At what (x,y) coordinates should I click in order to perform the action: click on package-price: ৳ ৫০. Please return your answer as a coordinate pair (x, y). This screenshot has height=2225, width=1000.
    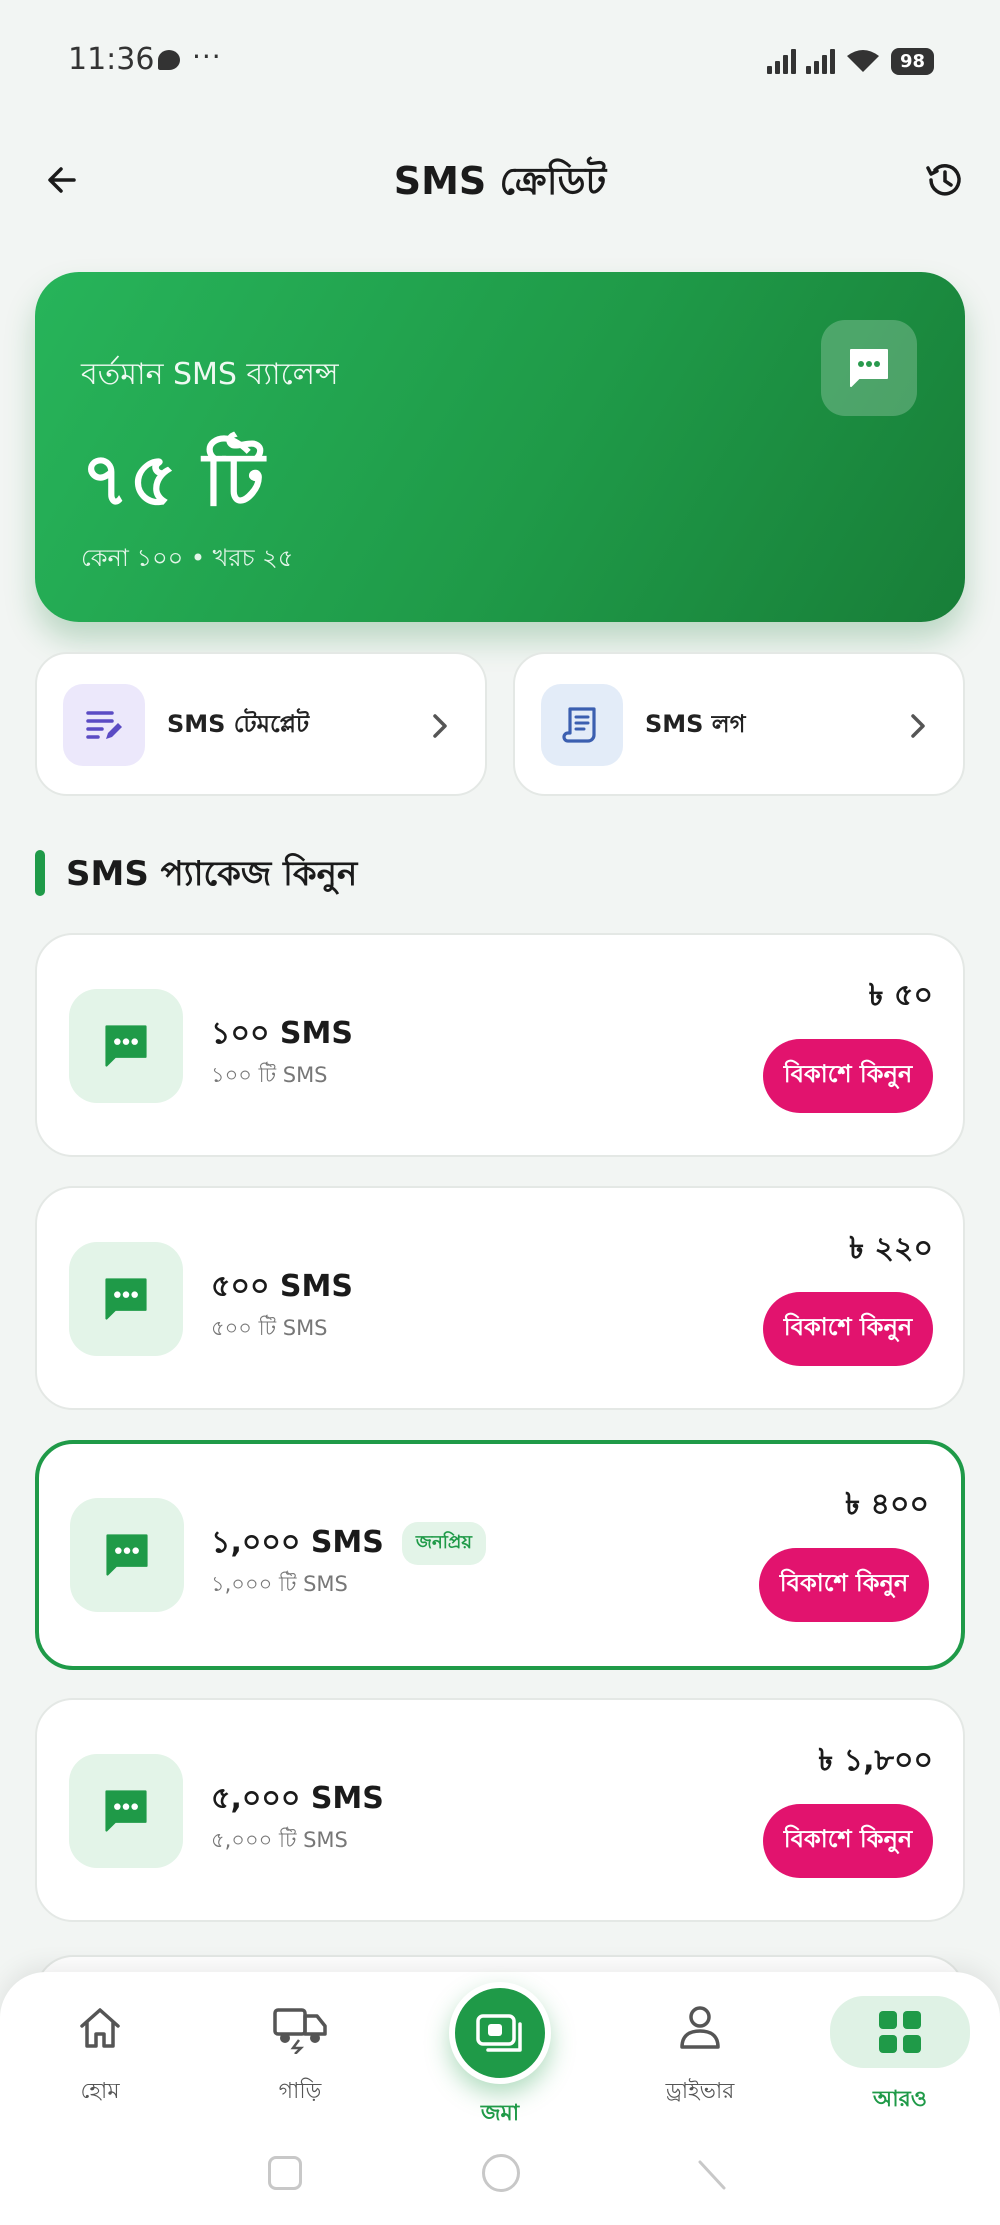
    Looking at the image, I should click on (900, 995).